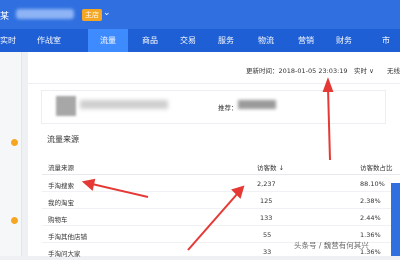  Describe the element at coordinates (120, 190) in the screenshot. I see `arrow-to-source` at that location.